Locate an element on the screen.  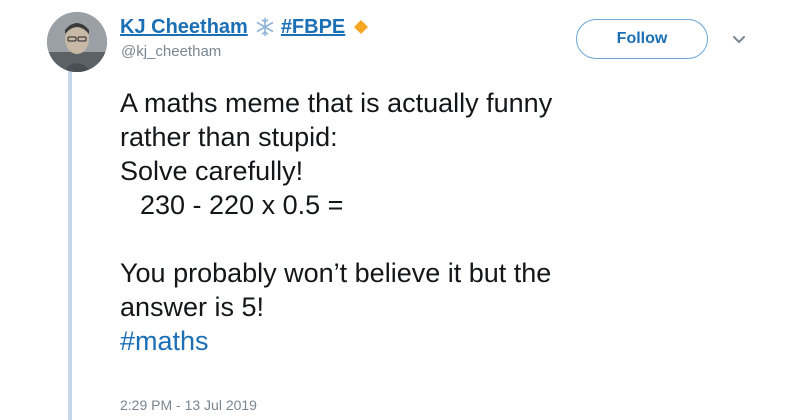
author-tag: #FBPE is located at coordinates (313, 27).